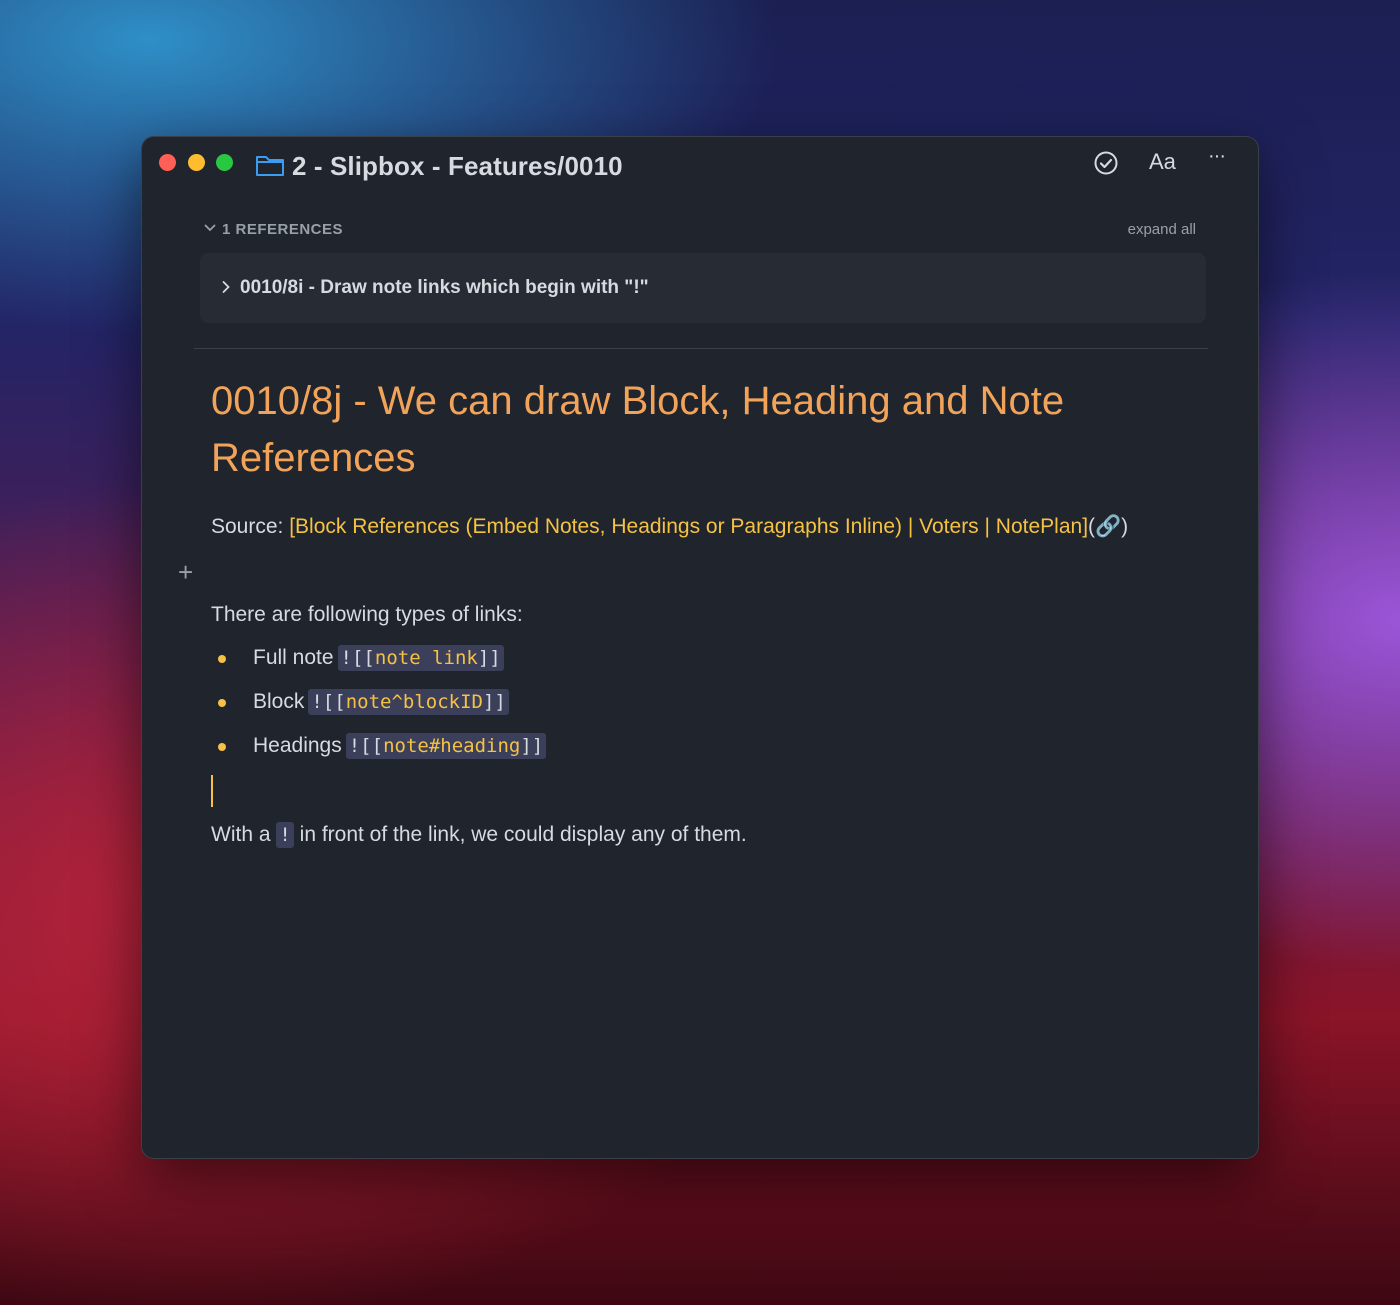  Describe the element at coordinates (224, 162) in the screenshot. I see `zoom-button` at that location.